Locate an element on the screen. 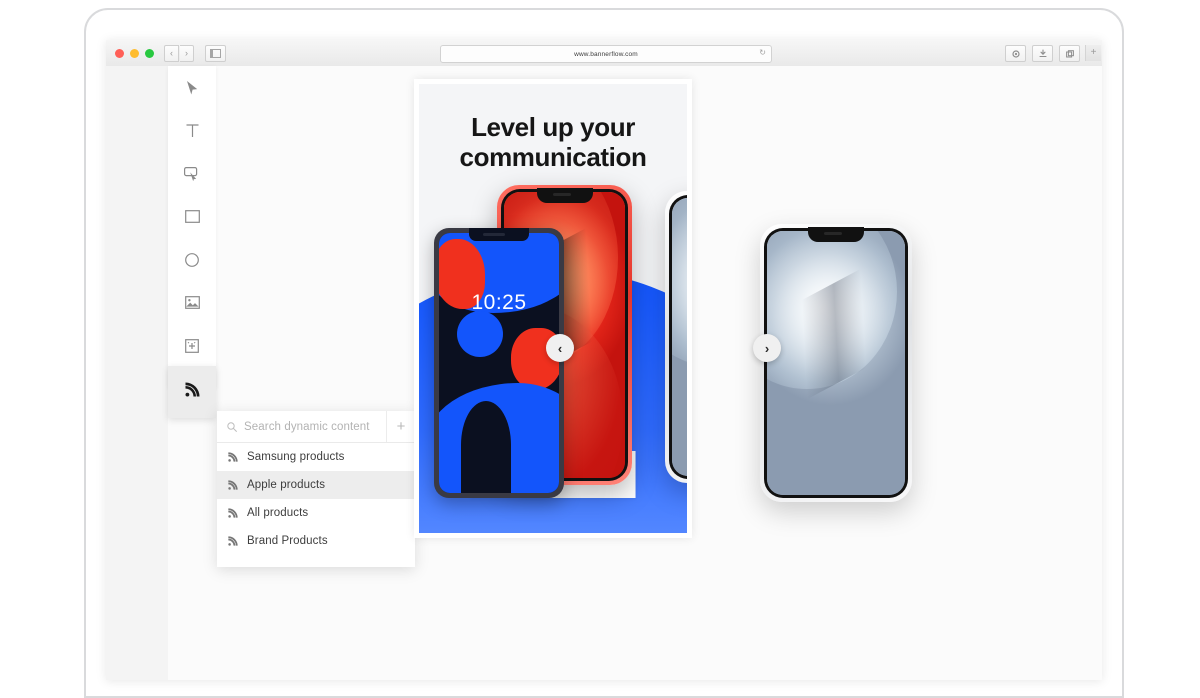  select-tool is located at coordinates (192, 87).